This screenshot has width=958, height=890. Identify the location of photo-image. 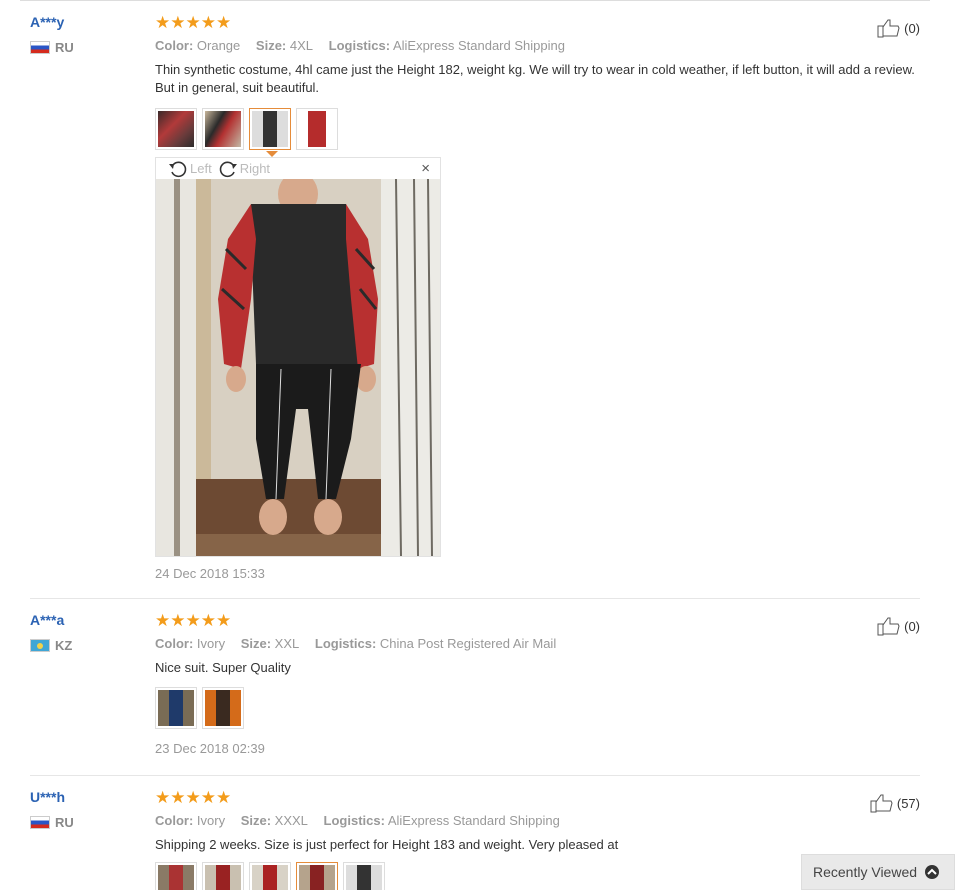
(298, 367).